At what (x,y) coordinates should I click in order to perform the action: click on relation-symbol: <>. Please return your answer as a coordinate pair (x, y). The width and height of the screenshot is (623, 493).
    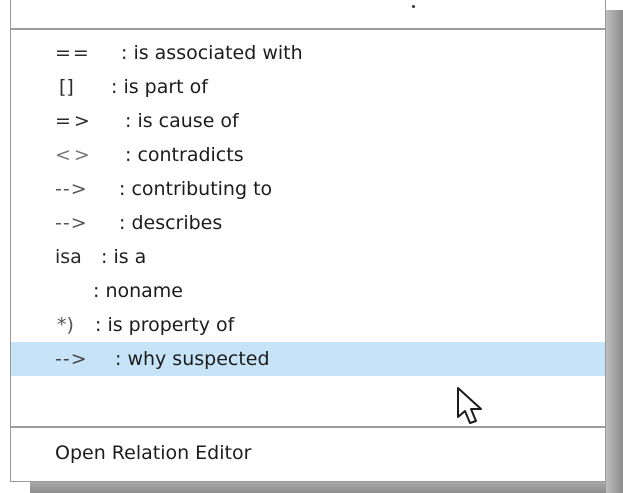
    Looking at the image, I should click on (74, 155).